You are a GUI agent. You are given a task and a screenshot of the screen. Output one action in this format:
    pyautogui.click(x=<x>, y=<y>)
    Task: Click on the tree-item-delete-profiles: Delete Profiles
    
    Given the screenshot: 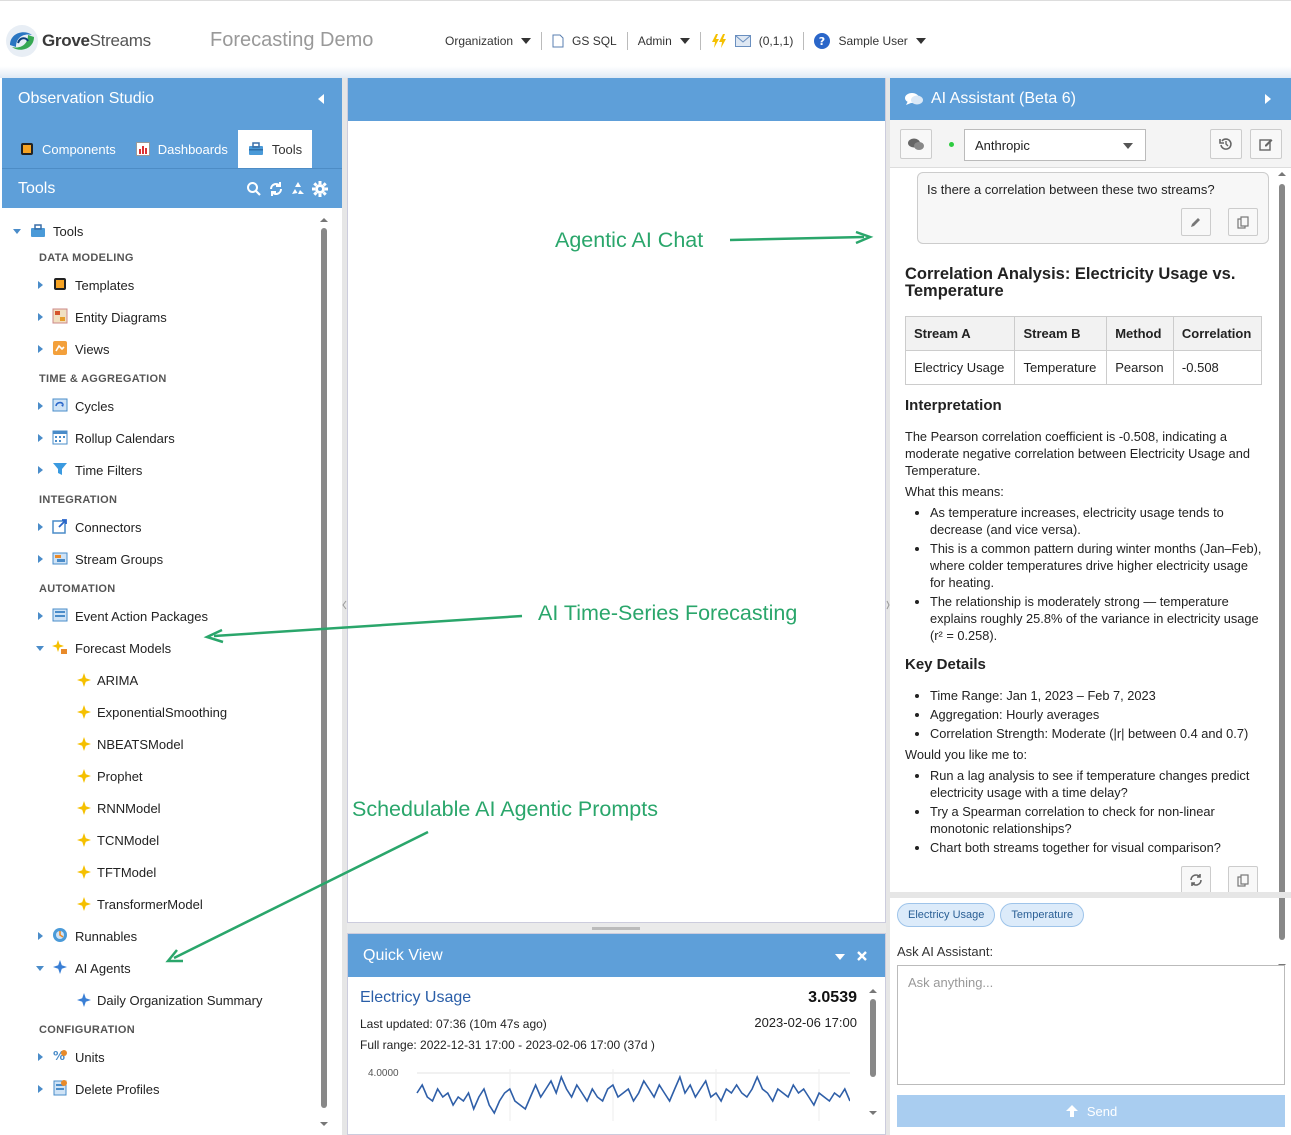 What is the action you would take?
    pyautogui.click(x=159, y=1089)
    